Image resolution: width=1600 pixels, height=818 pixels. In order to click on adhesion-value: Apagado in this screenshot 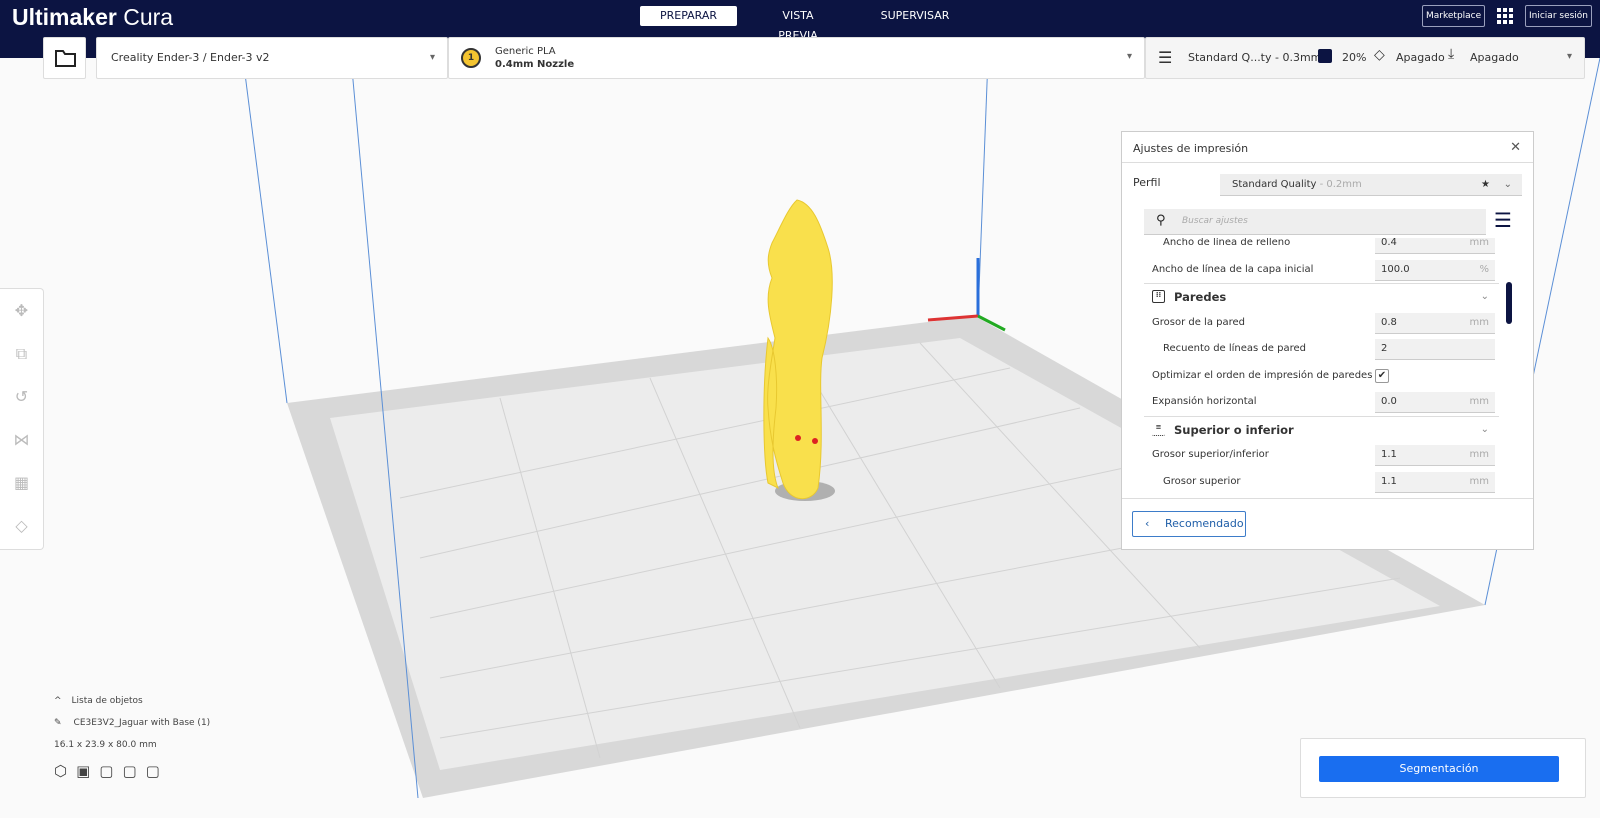, I will do `click(1494, 57)`.